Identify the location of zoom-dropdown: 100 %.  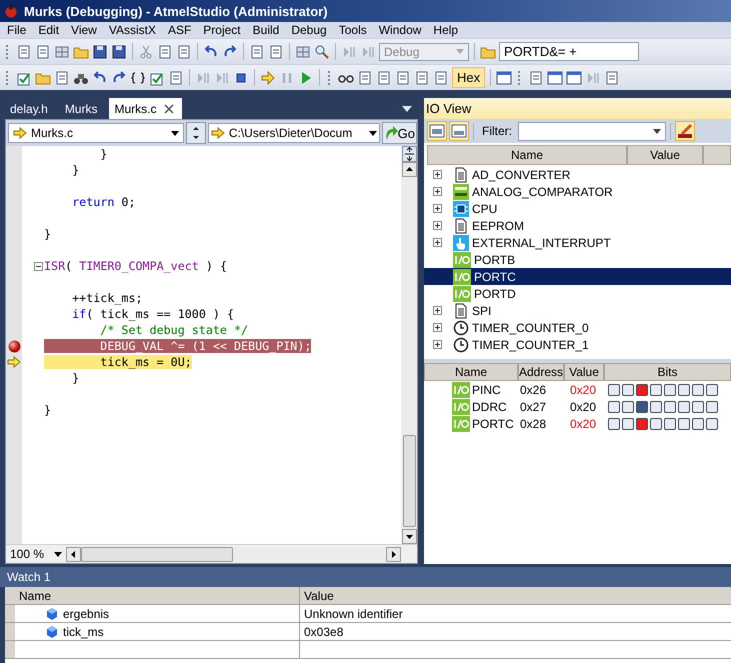
(36, 554).